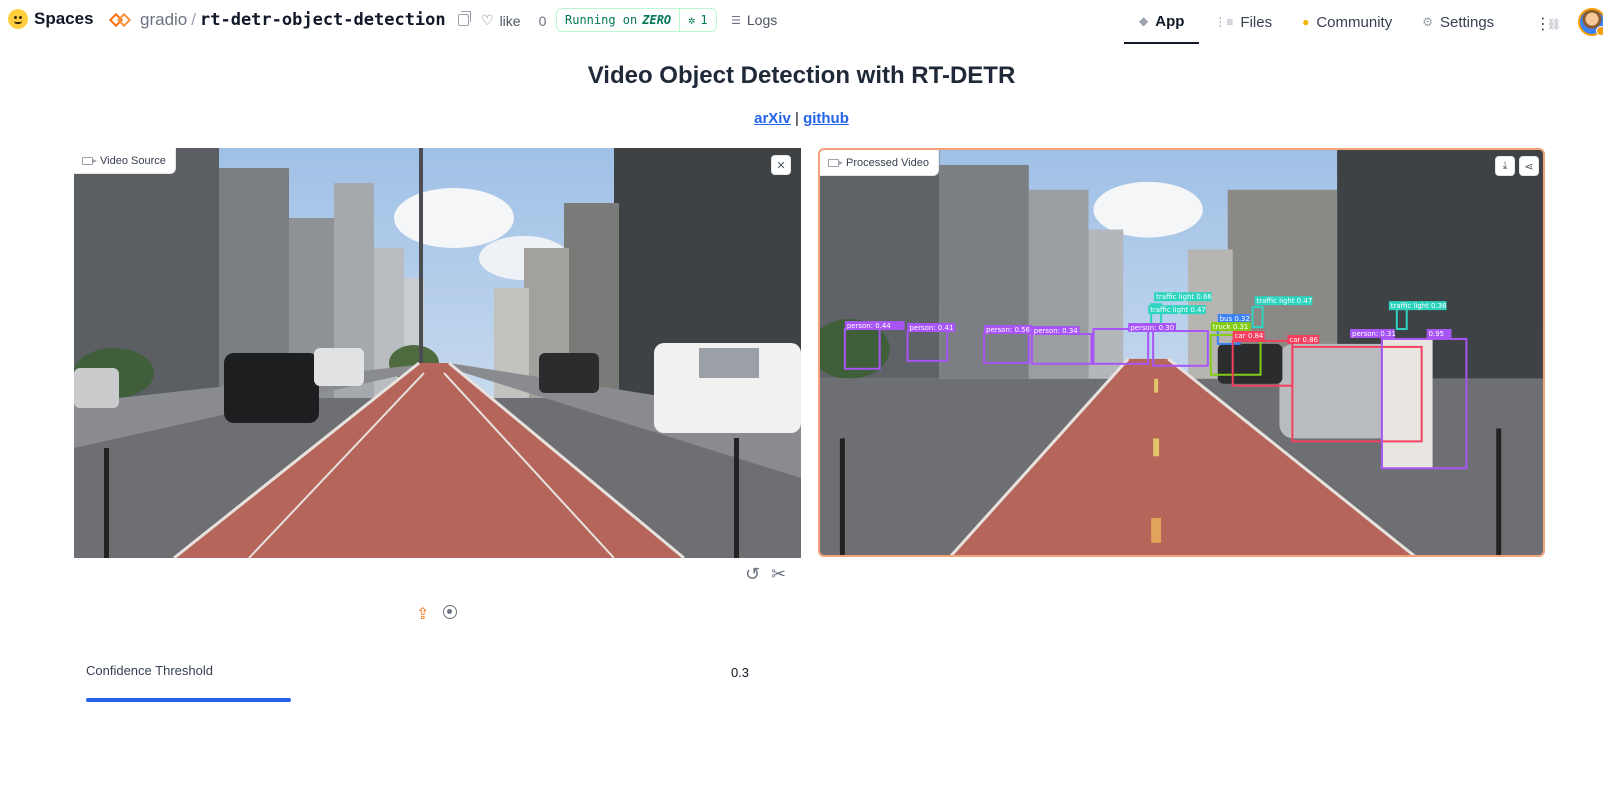  I want to click on tab-app: ◆ App, so click(1162, 22).